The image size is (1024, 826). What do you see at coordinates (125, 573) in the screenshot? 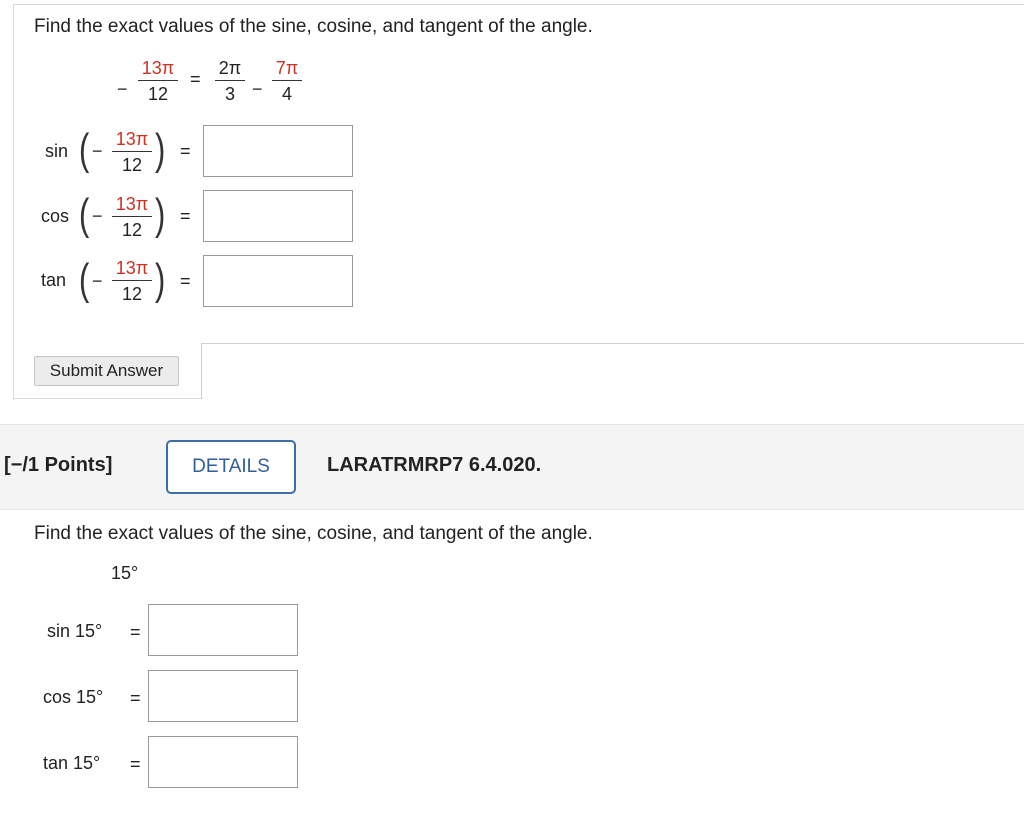
I see `angle-value: 15°` at bounding box center [125, 573].